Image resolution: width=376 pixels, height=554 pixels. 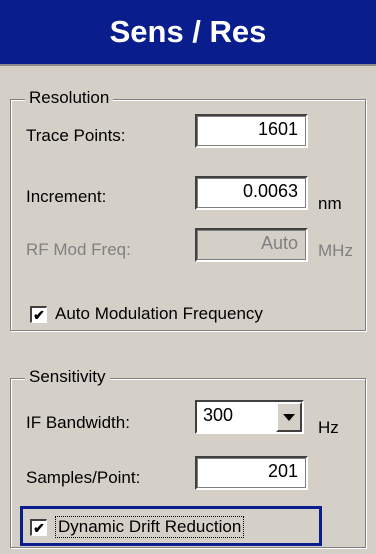 What do you see at coordinates (251, 245) in the screenshot?
I see `rf-mod-freq-input: Auto` at bounding box center [251, 245].